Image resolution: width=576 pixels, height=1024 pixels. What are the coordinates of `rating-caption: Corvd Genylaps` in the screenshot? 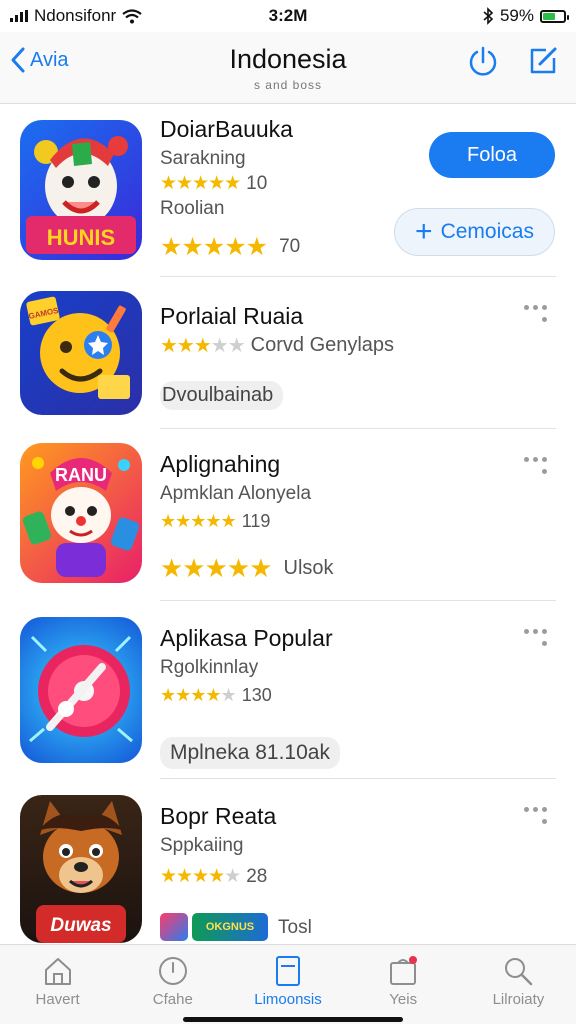 It's located at (322, 345).